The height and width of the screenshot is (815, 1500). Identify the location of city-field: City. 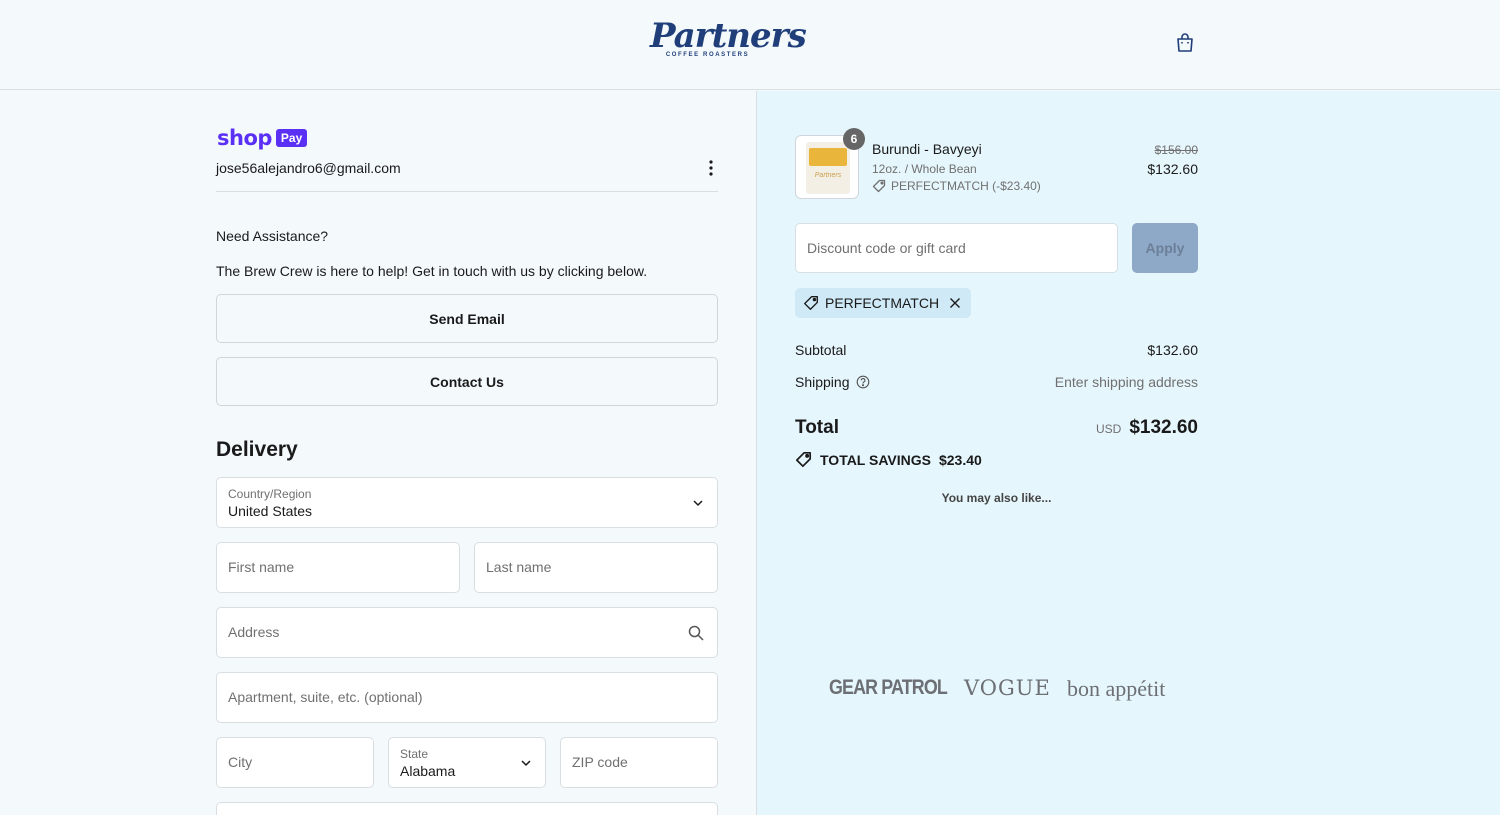
(295, 762).